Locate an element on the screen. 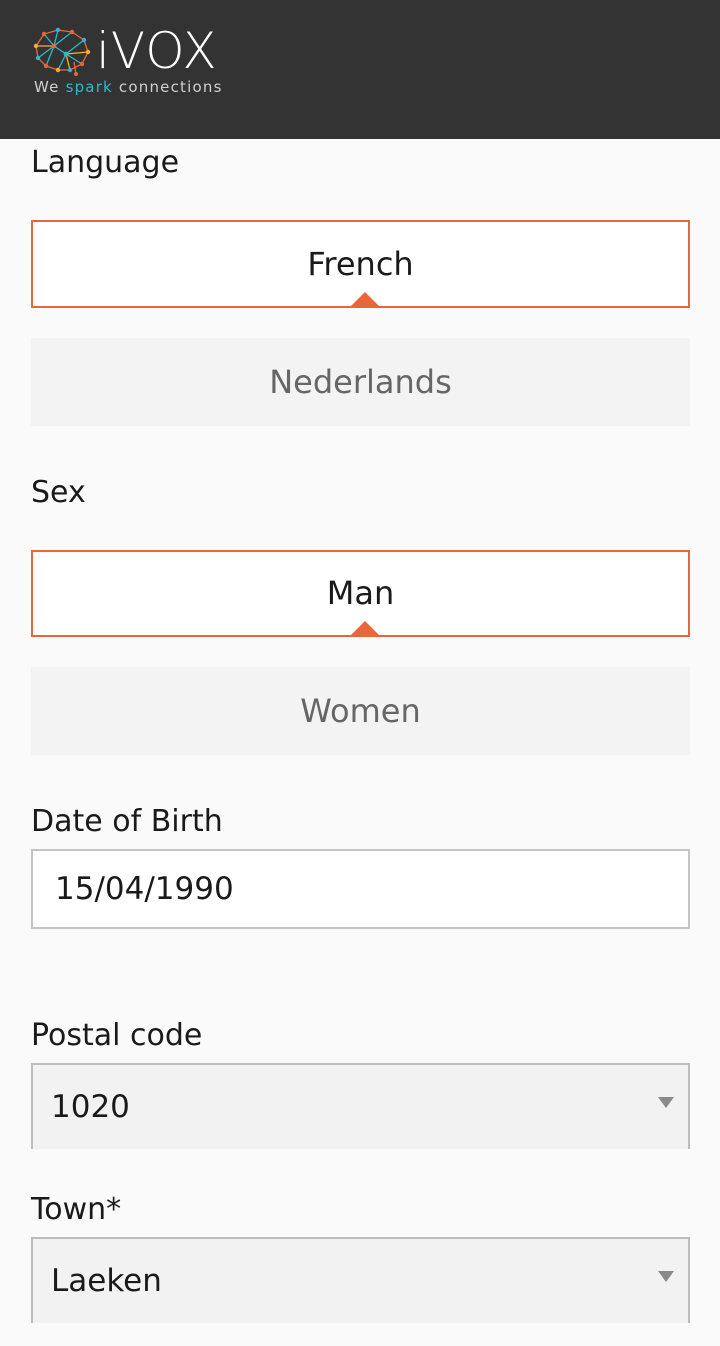  option-label: French is located at coordinates (360, 264).